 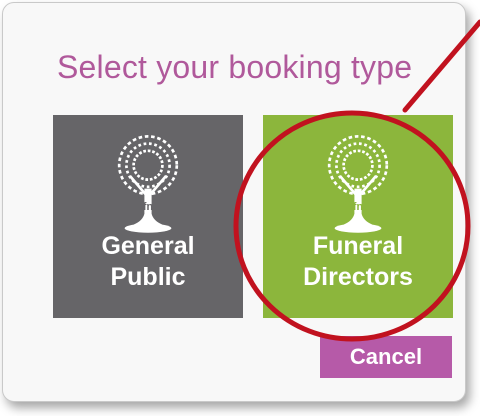 I want to click on option-label-line: Public, so click(x=148, y=277).